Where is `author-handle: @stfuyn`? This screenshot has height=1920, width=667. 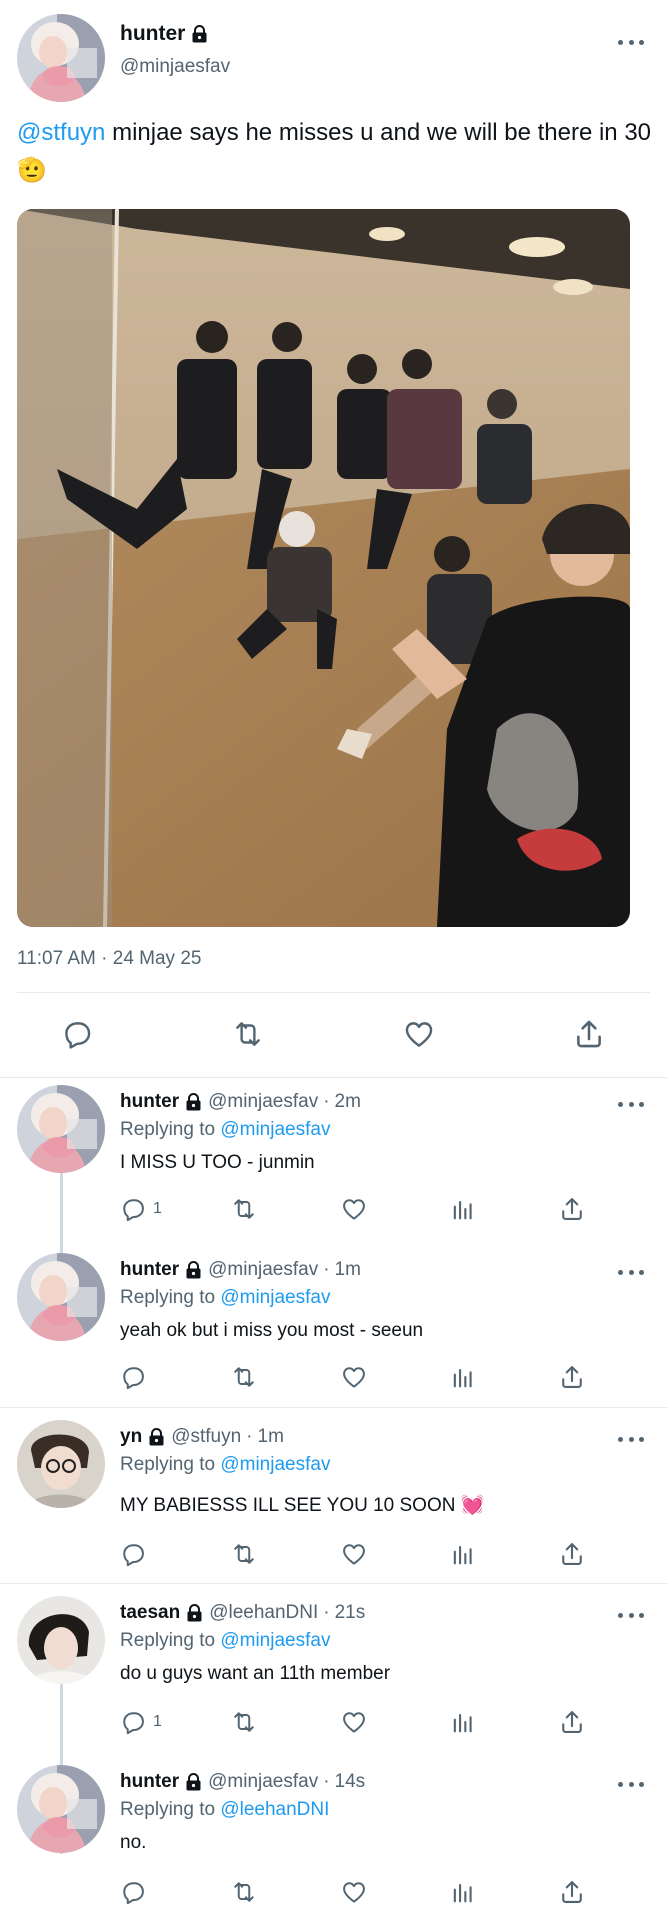 author-handle: @stfuyn is located at coordinates (206, 1437).